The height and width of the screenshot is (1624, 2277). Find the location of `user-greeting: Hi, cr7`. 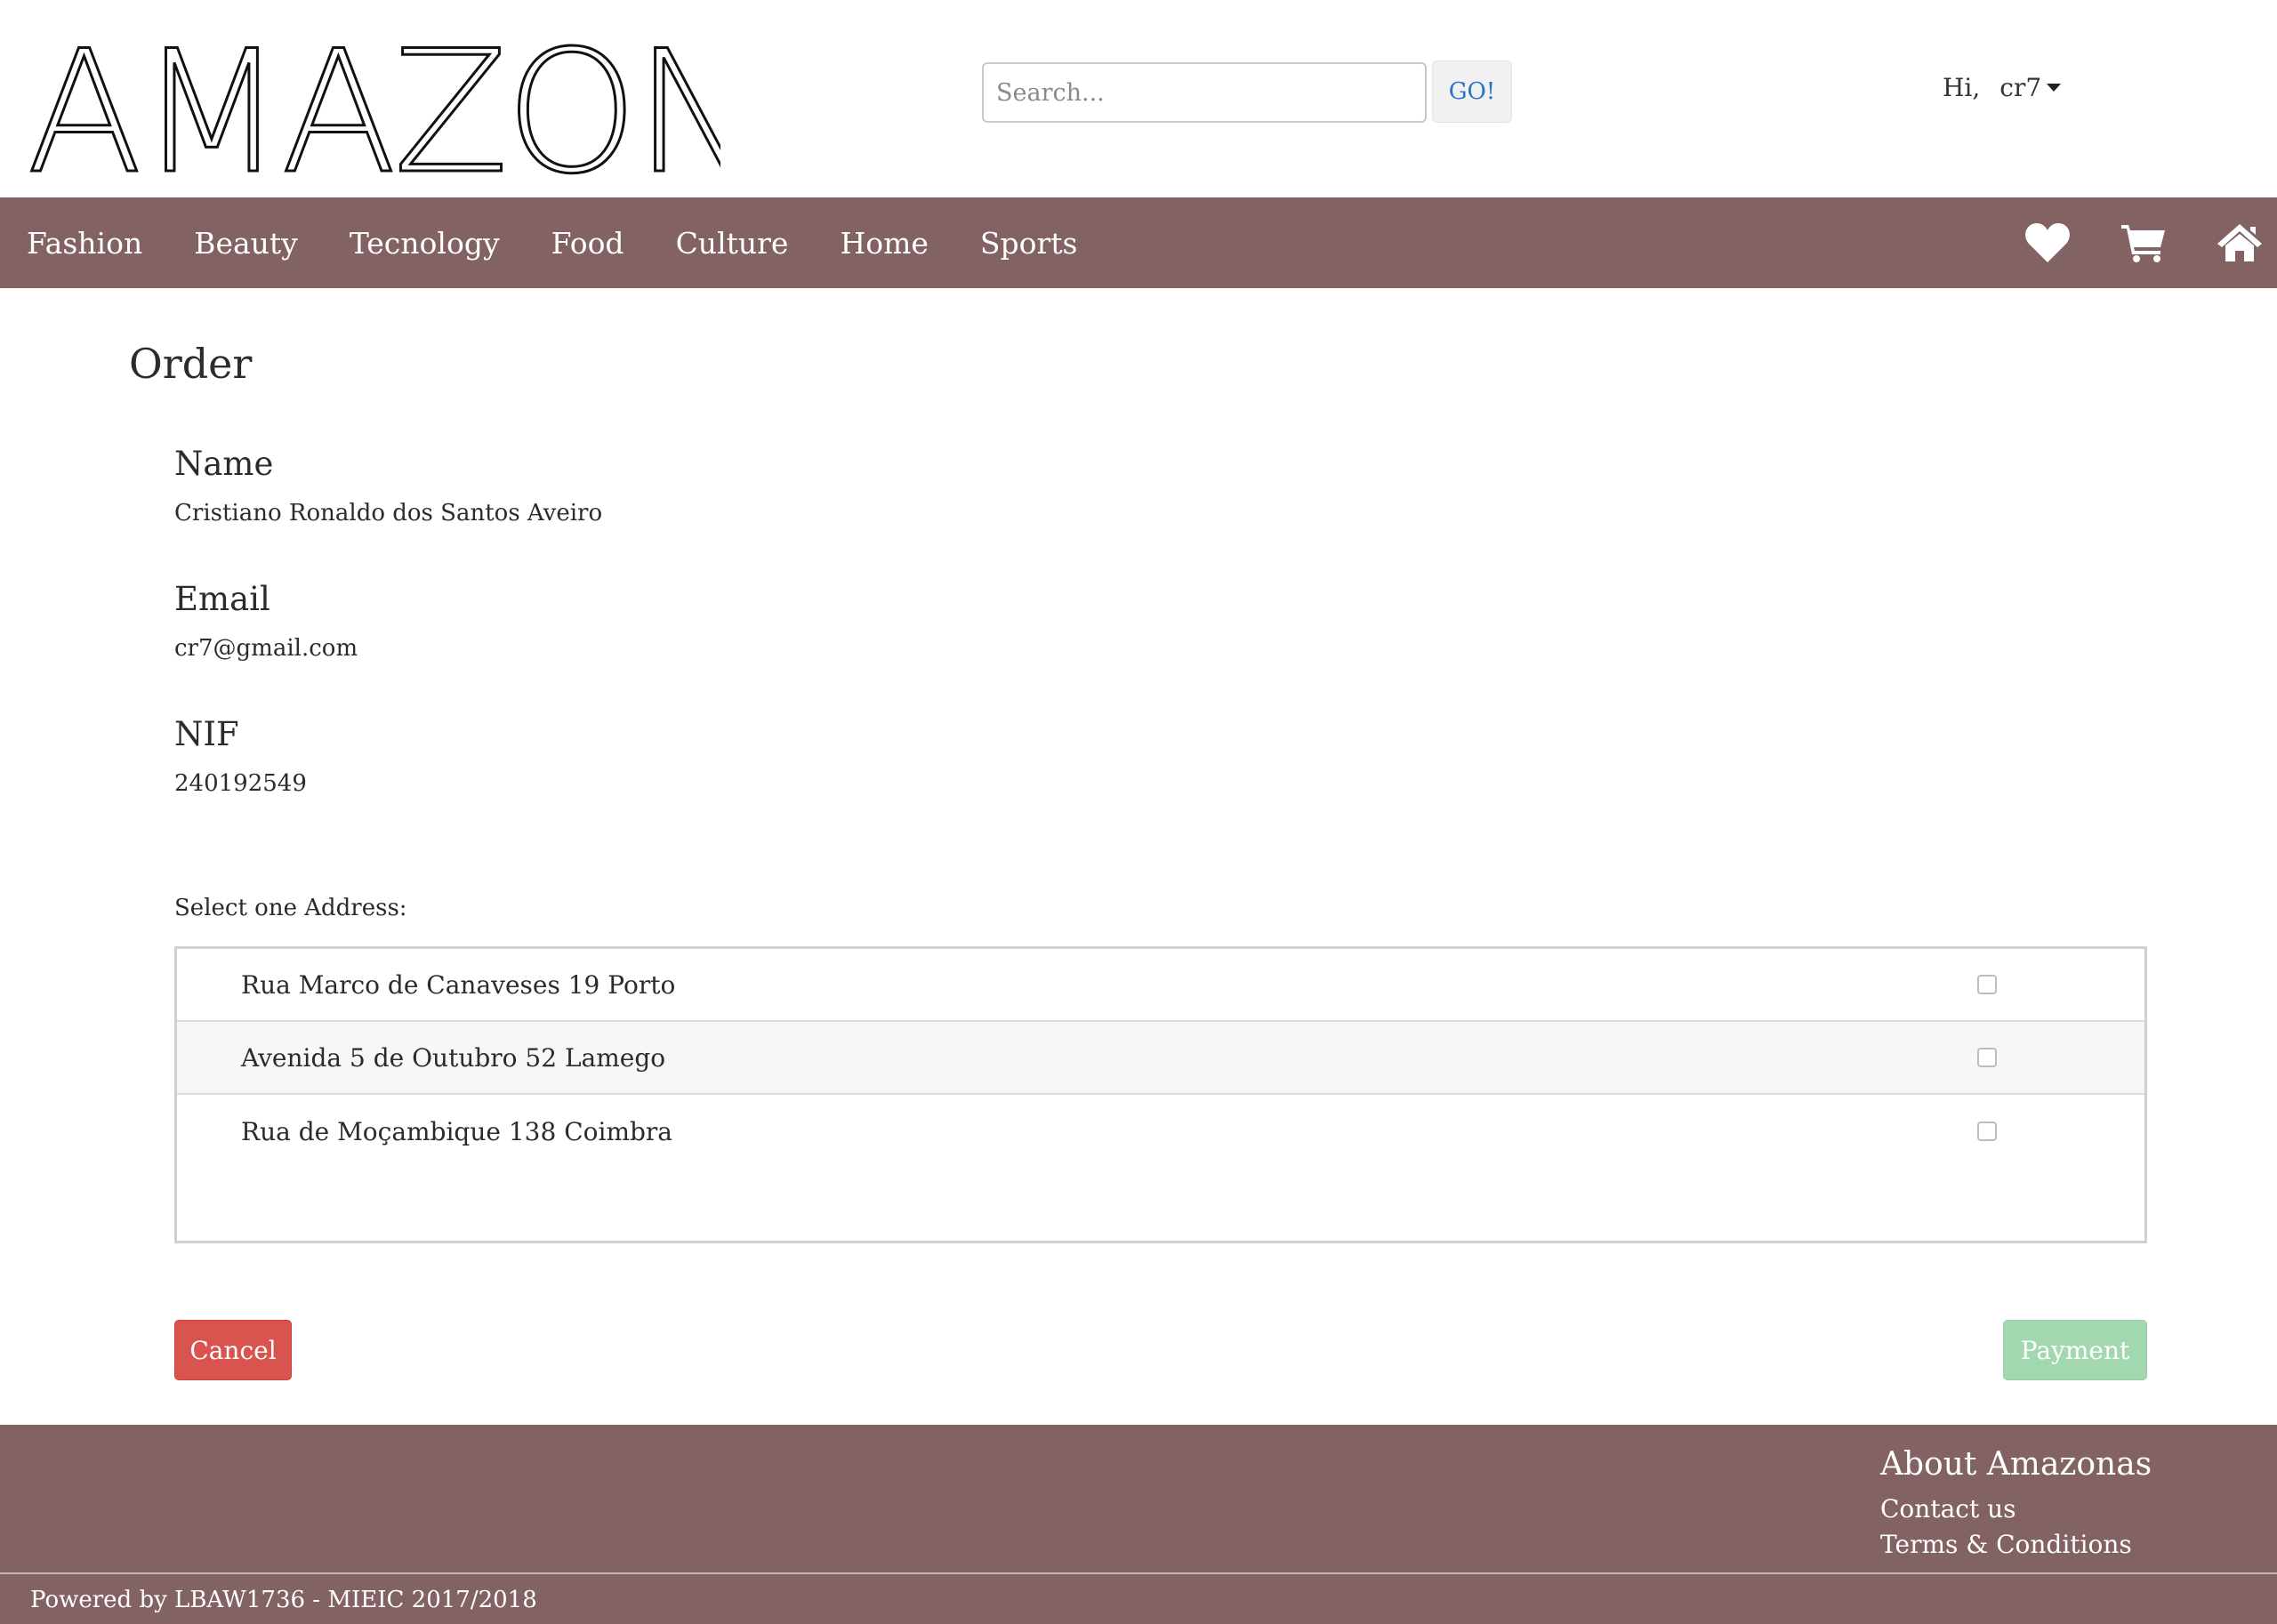

user-greeting: Hi, cr7 is located at coordinates (2003, 87).